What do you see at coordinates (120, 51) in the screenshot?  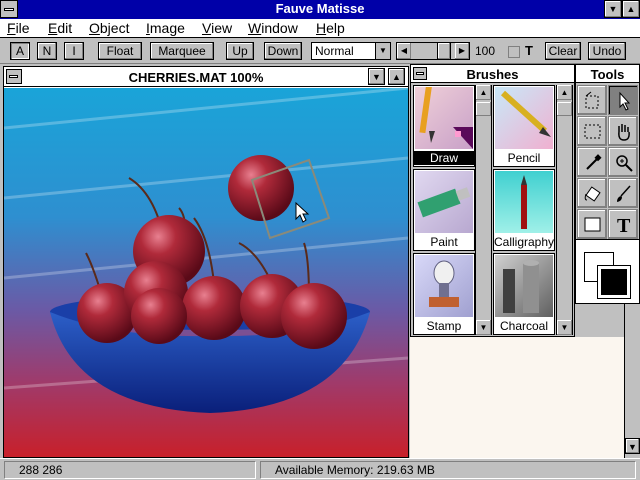 I see `float-button: Float` at bounding box center [120, 51].